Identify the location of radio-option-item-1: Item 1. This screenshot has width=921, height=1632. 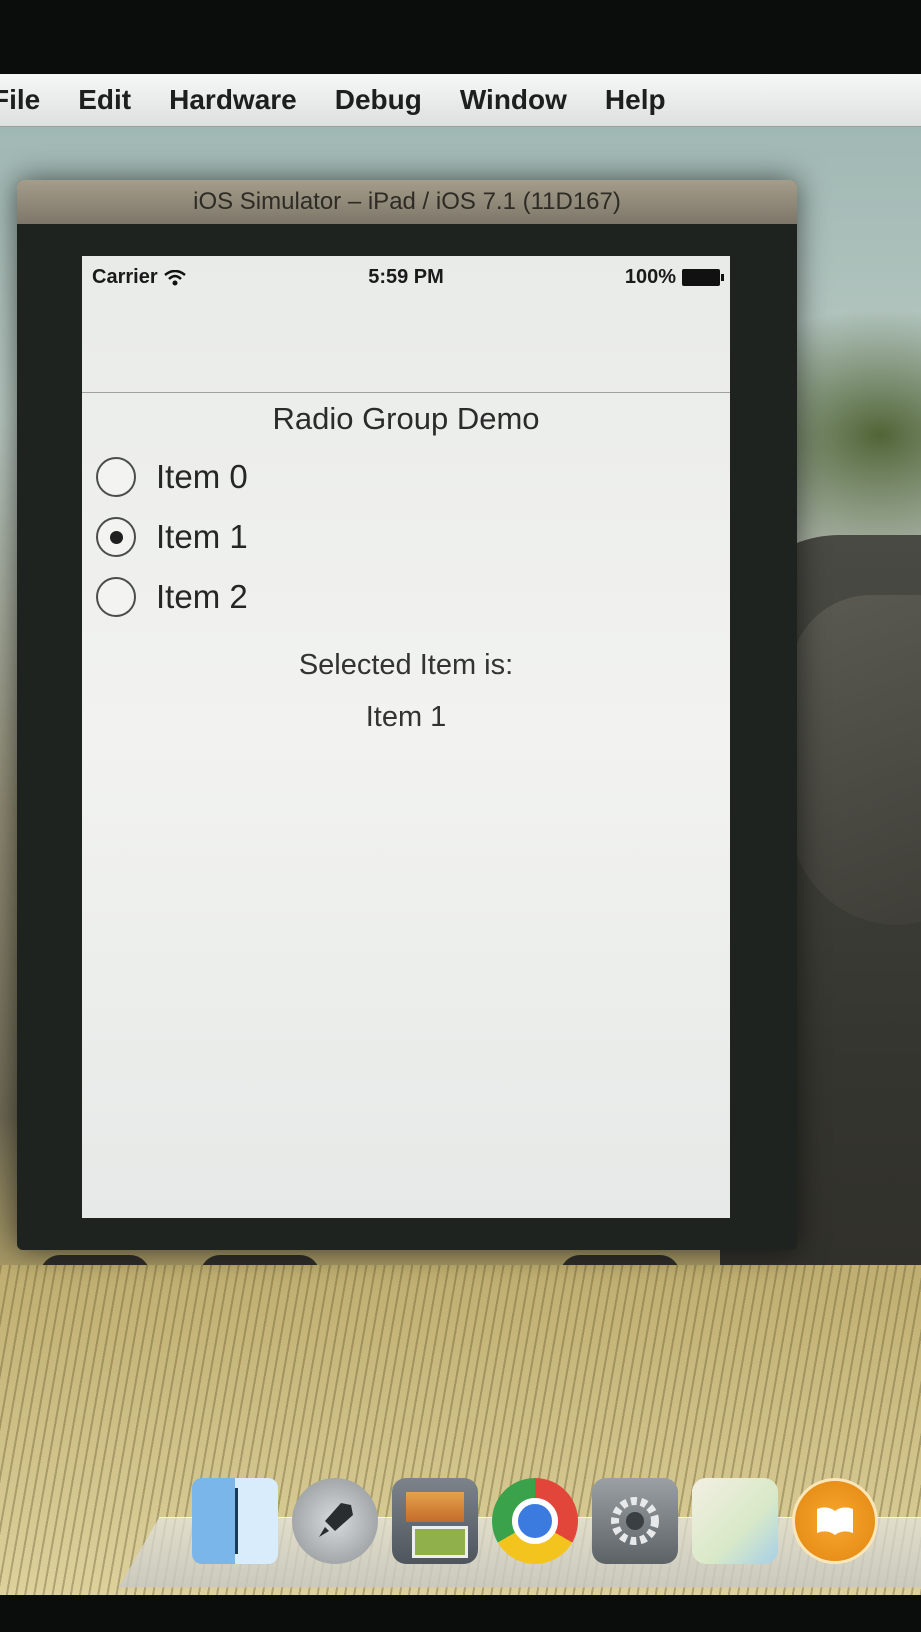
(406, 537).